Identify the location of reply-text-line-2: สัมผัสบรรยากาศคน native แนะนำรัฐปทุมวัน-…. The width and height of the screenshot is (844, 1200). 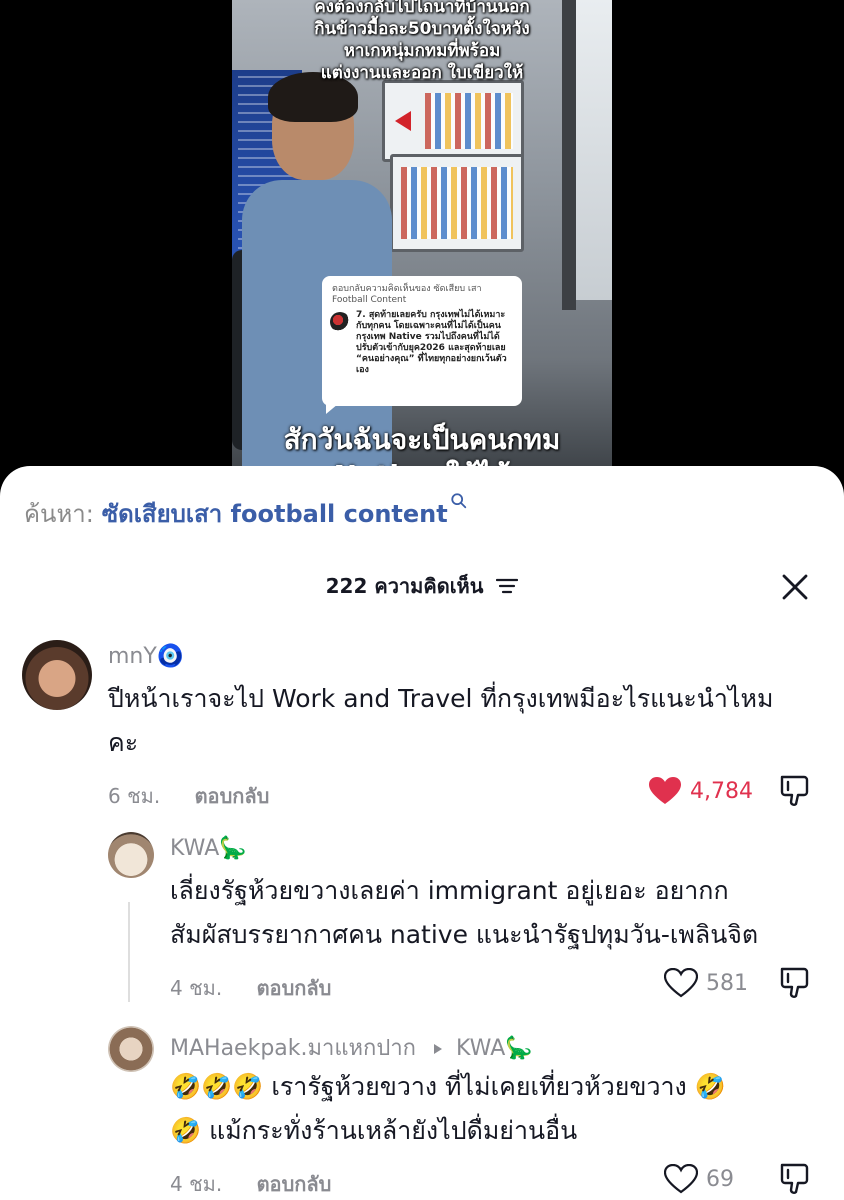
(464, 934).